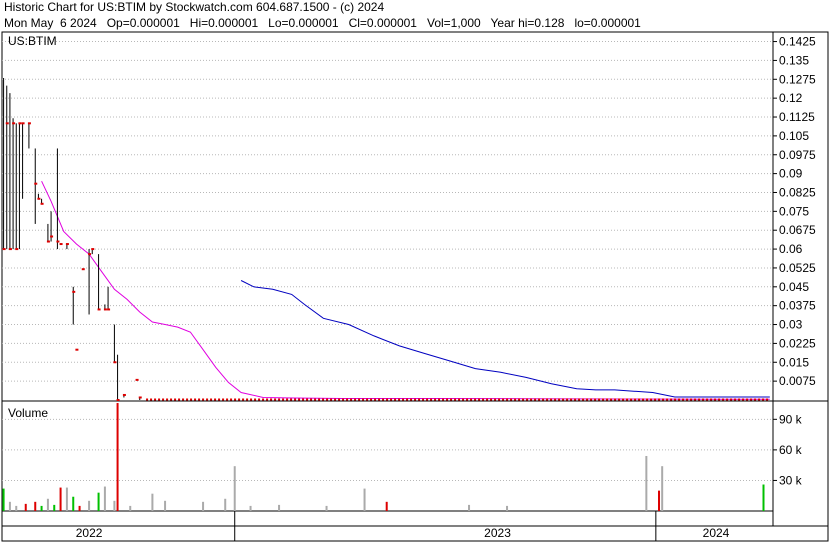  Describe the element at coordinates (797, 230) in the screenshot. I see `price-tick-label: 0.0675` at that location.